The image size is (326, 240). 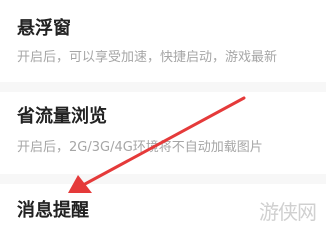 I want to click on floating-window-title: 悬浮窗, so click(x=44, y=28).